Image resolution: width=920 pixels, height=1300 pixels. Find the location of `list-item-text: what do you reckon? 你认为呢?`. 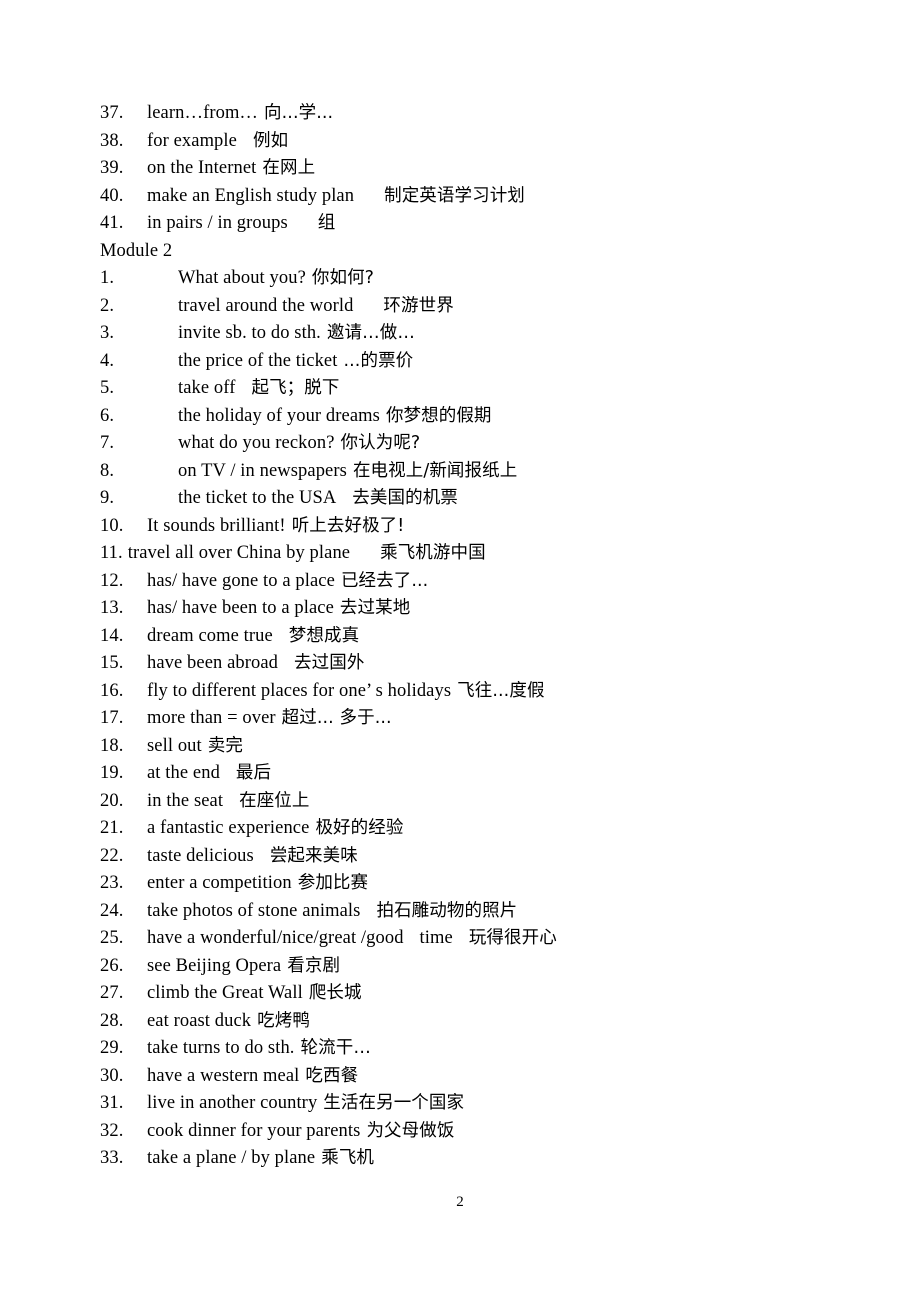

list-item-text: what do you reckon? 你认为呢? is located at coordinates (299, 444).